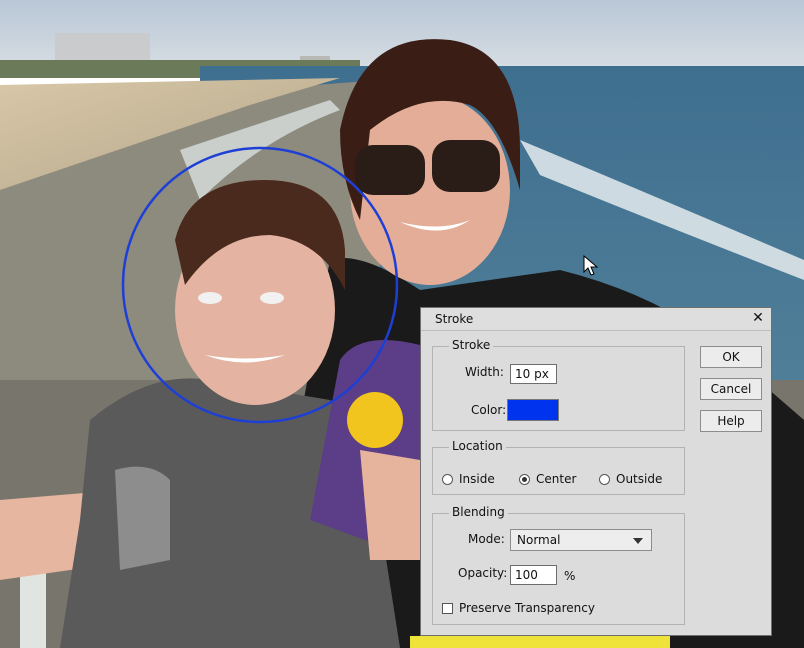 The image size is (804, 648). Describe the element at coordinates (454, 319) in the screenshot. I see `dialog-title: Stroke` at that location.